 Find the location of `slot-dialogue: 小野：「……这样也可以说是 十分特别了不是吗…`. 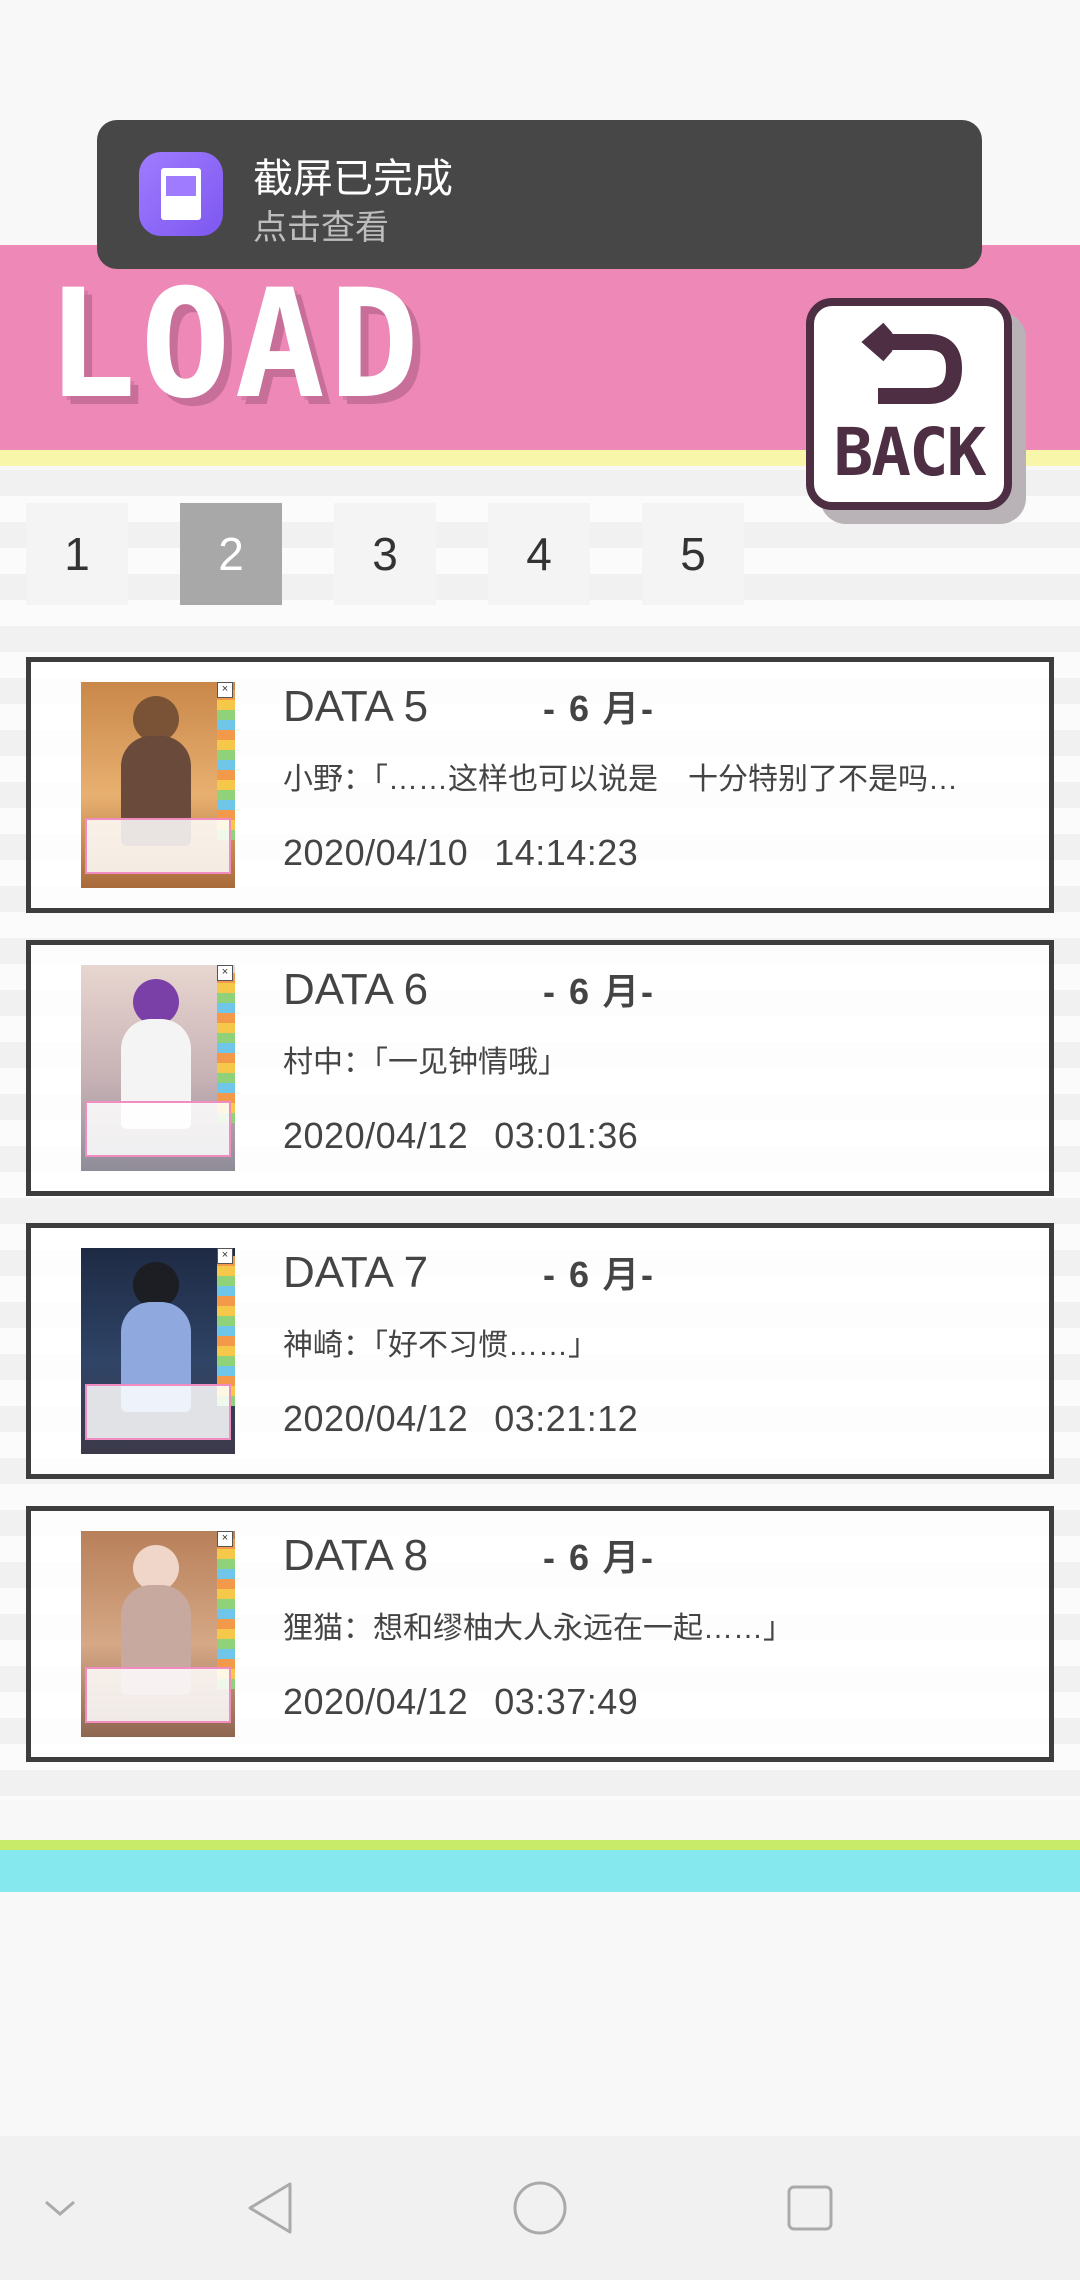

slot-dialogue: 小野：「……这样也可以说是 十分特别了不是吗… is located at coordinates (620, 779).